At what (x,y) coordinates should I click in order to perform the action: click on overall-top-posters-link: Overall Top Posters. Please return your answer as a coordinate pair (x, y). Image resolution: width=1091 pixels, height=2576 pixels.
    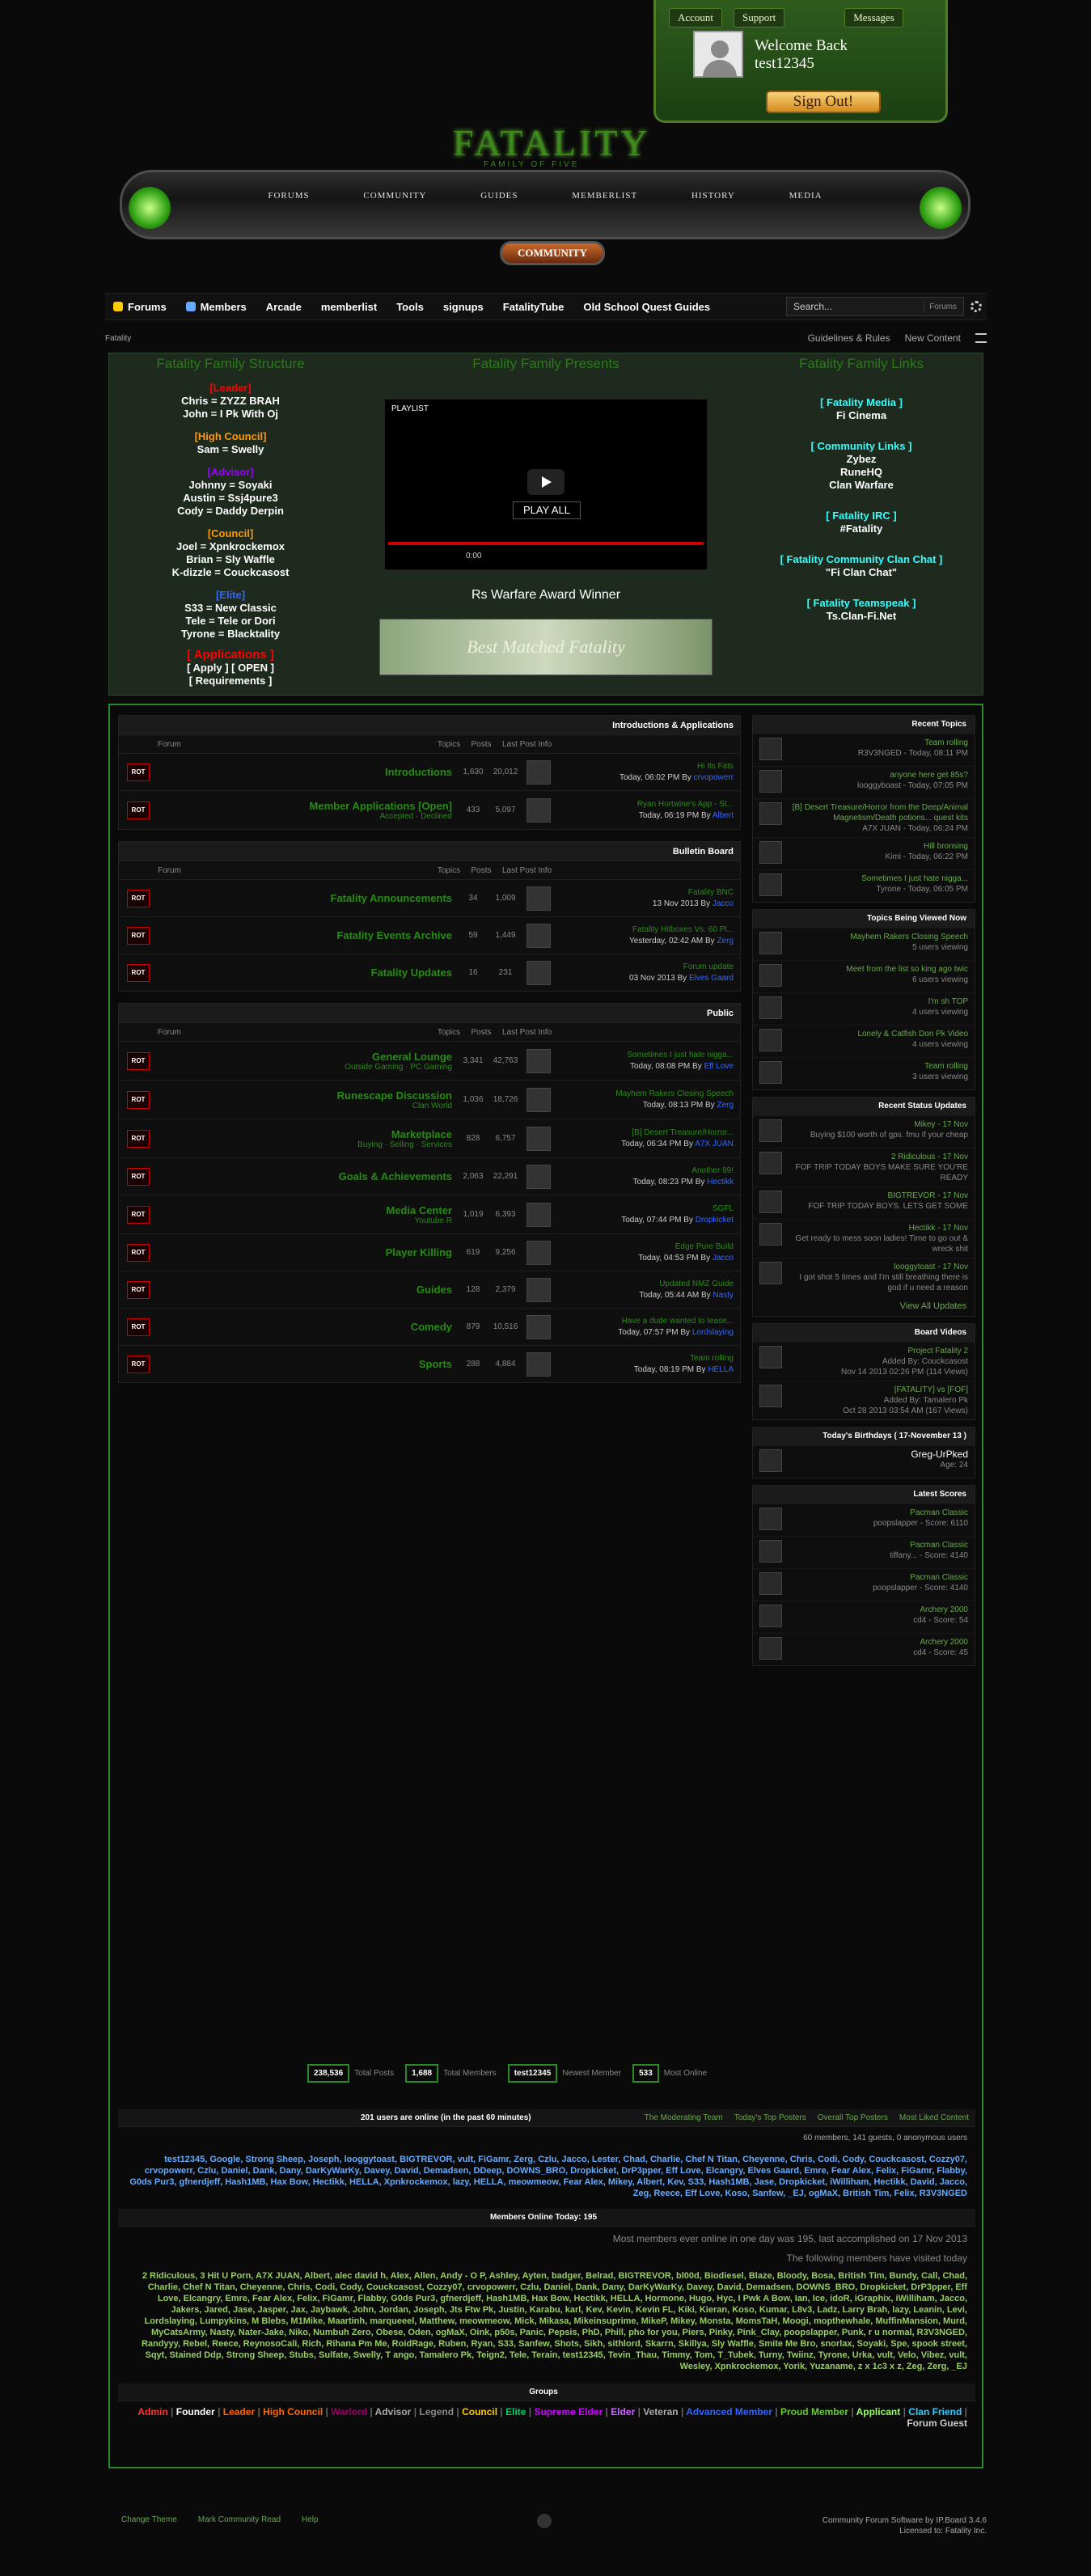
    Looking at the image, I should click on (853, 2117).